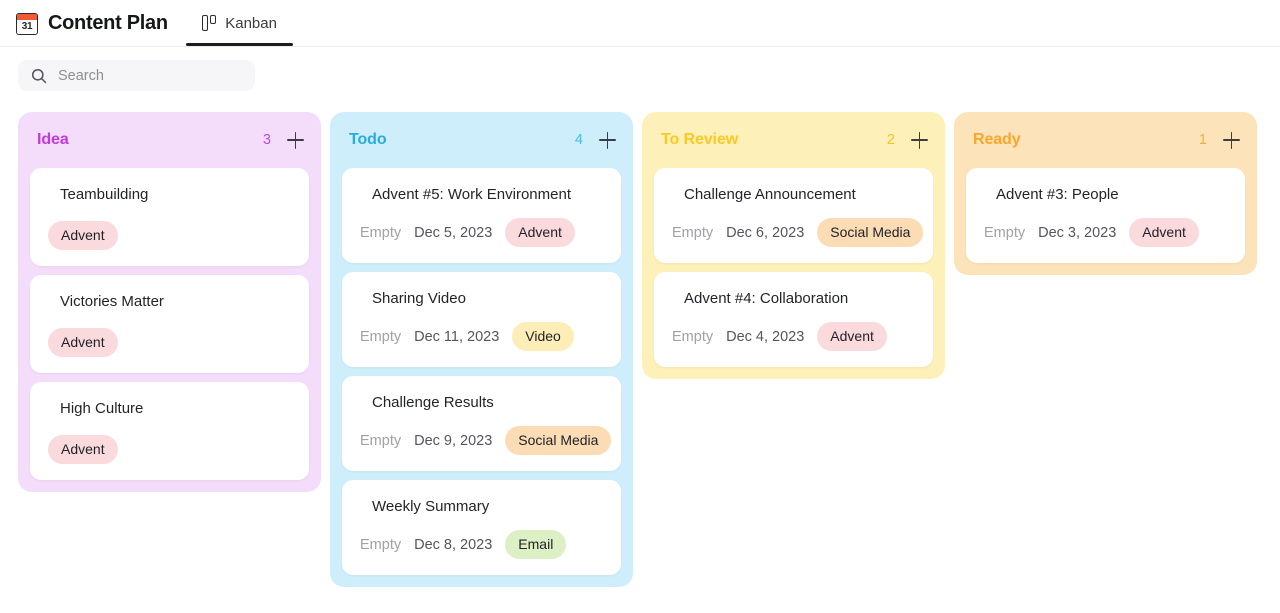  I want to click on card-meta: Empty Dec 6, 2023 Social Media, so click(798, 232).